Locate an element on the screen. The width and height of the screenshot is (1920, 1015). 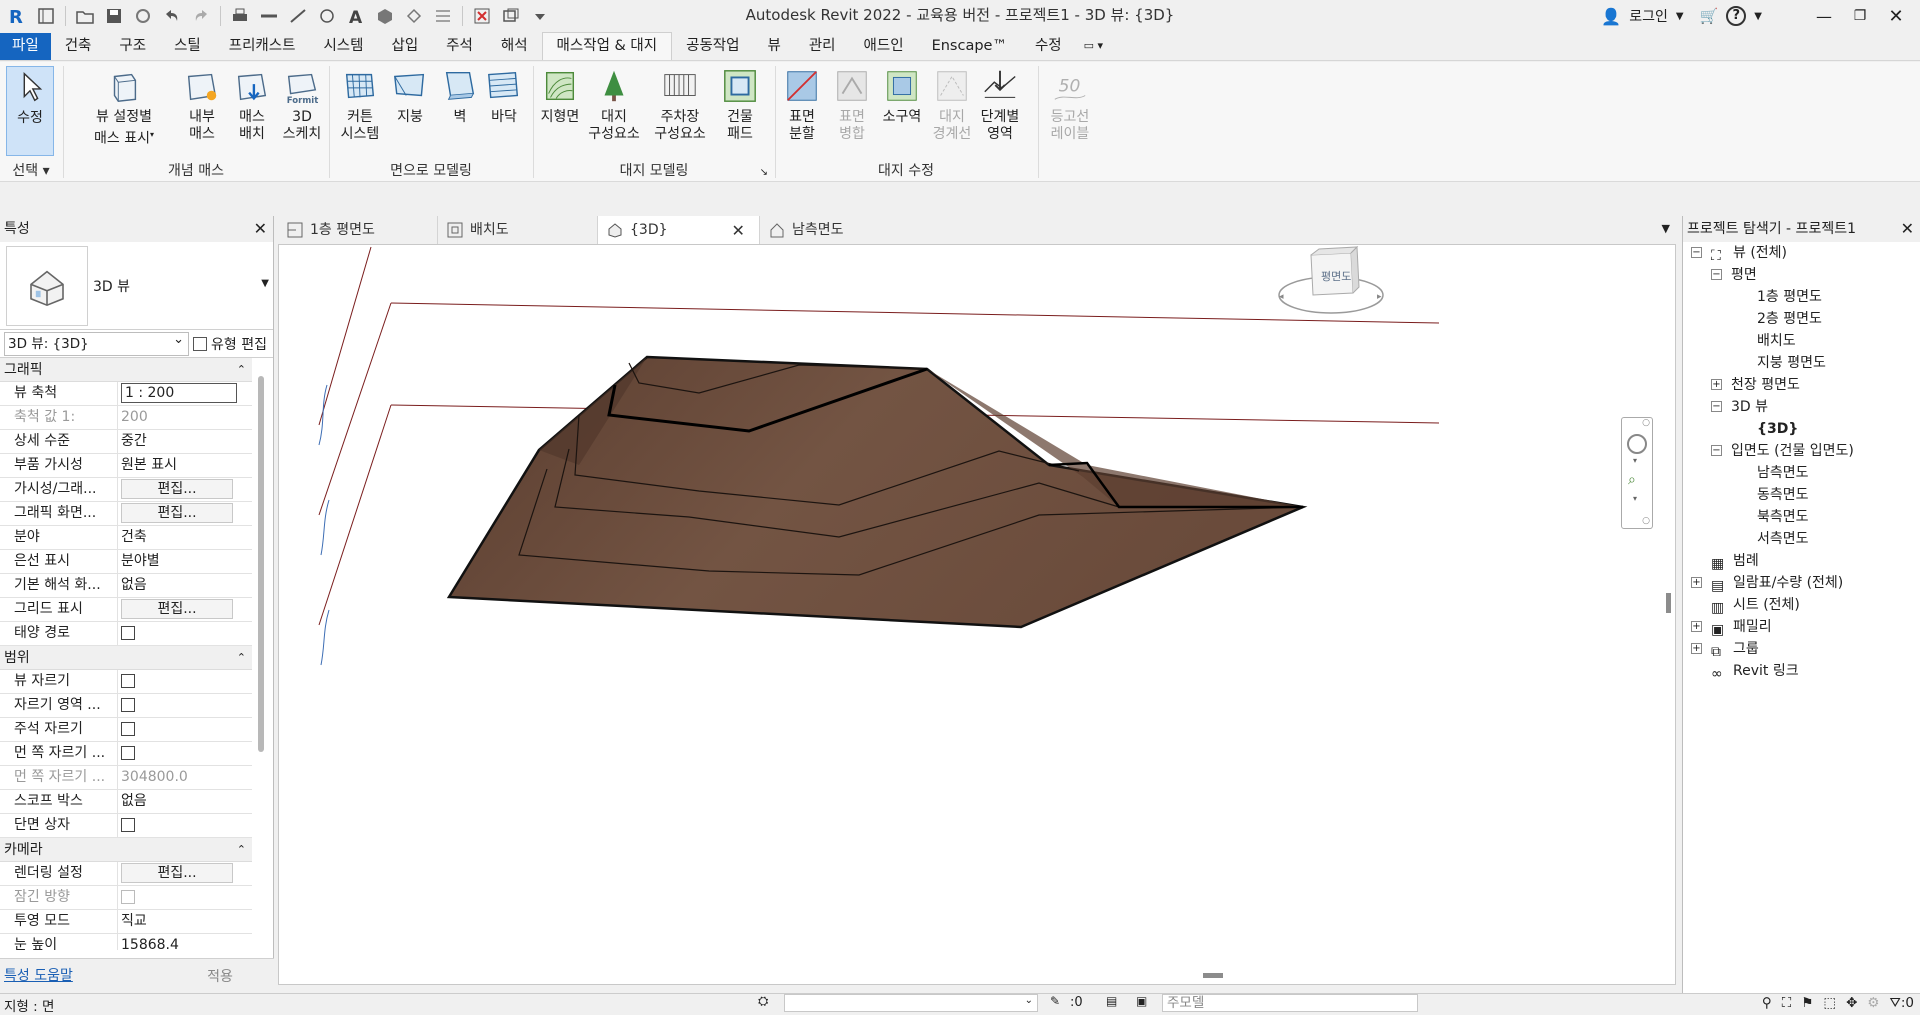
view-tab-floor-plan: 1층 평면도 is located at coordinates (358, 230).